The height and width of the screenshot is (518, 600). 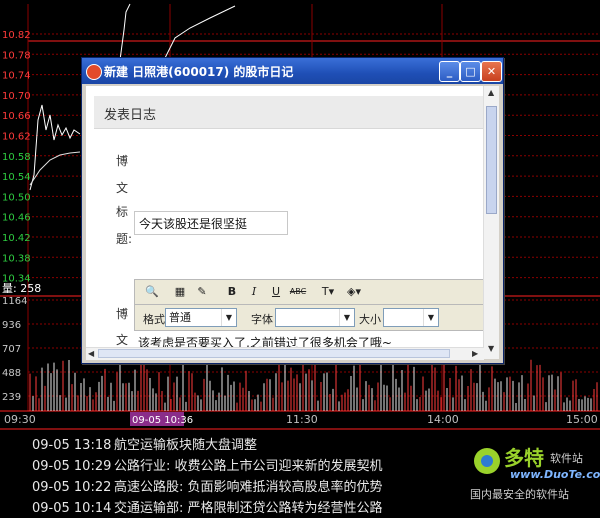 I want to click on body-label-char: 文, so click(x=122, y=340).